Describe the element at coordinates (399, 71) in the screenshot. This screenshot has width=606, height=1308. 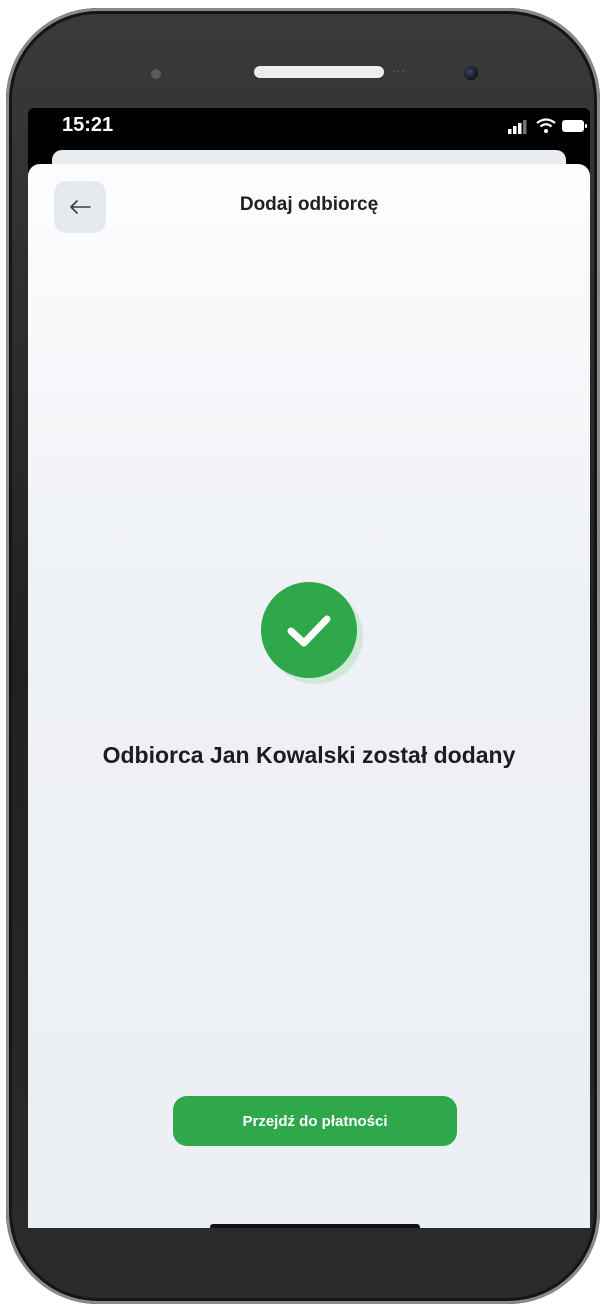
I see `speaker-dots: •••` at that location.